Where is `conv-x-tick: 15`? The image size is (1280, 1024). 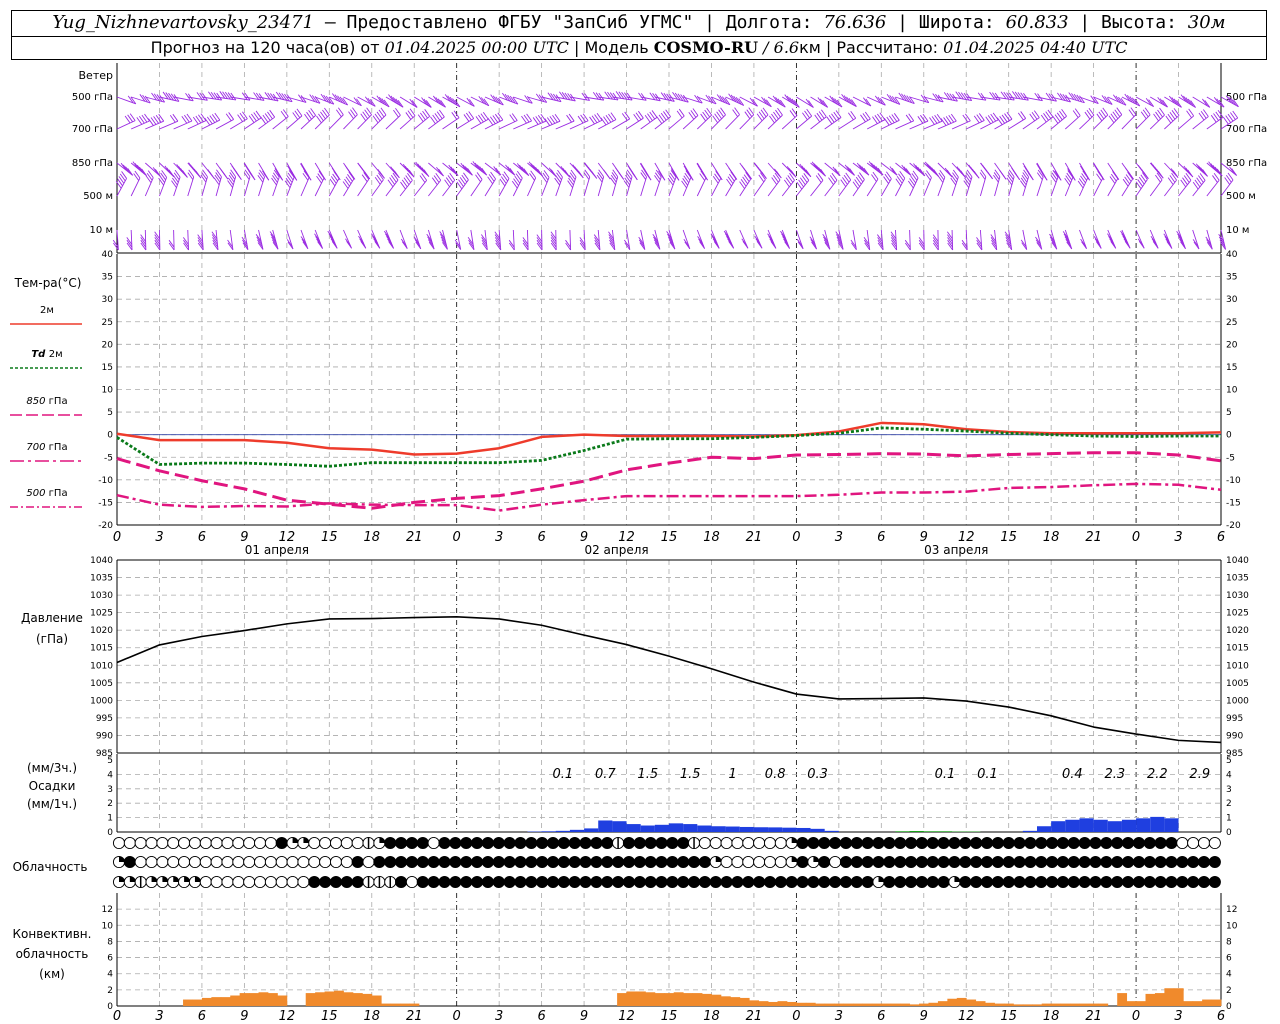
conv-x-tick: 15 is located at coordinates (1008, 1016).